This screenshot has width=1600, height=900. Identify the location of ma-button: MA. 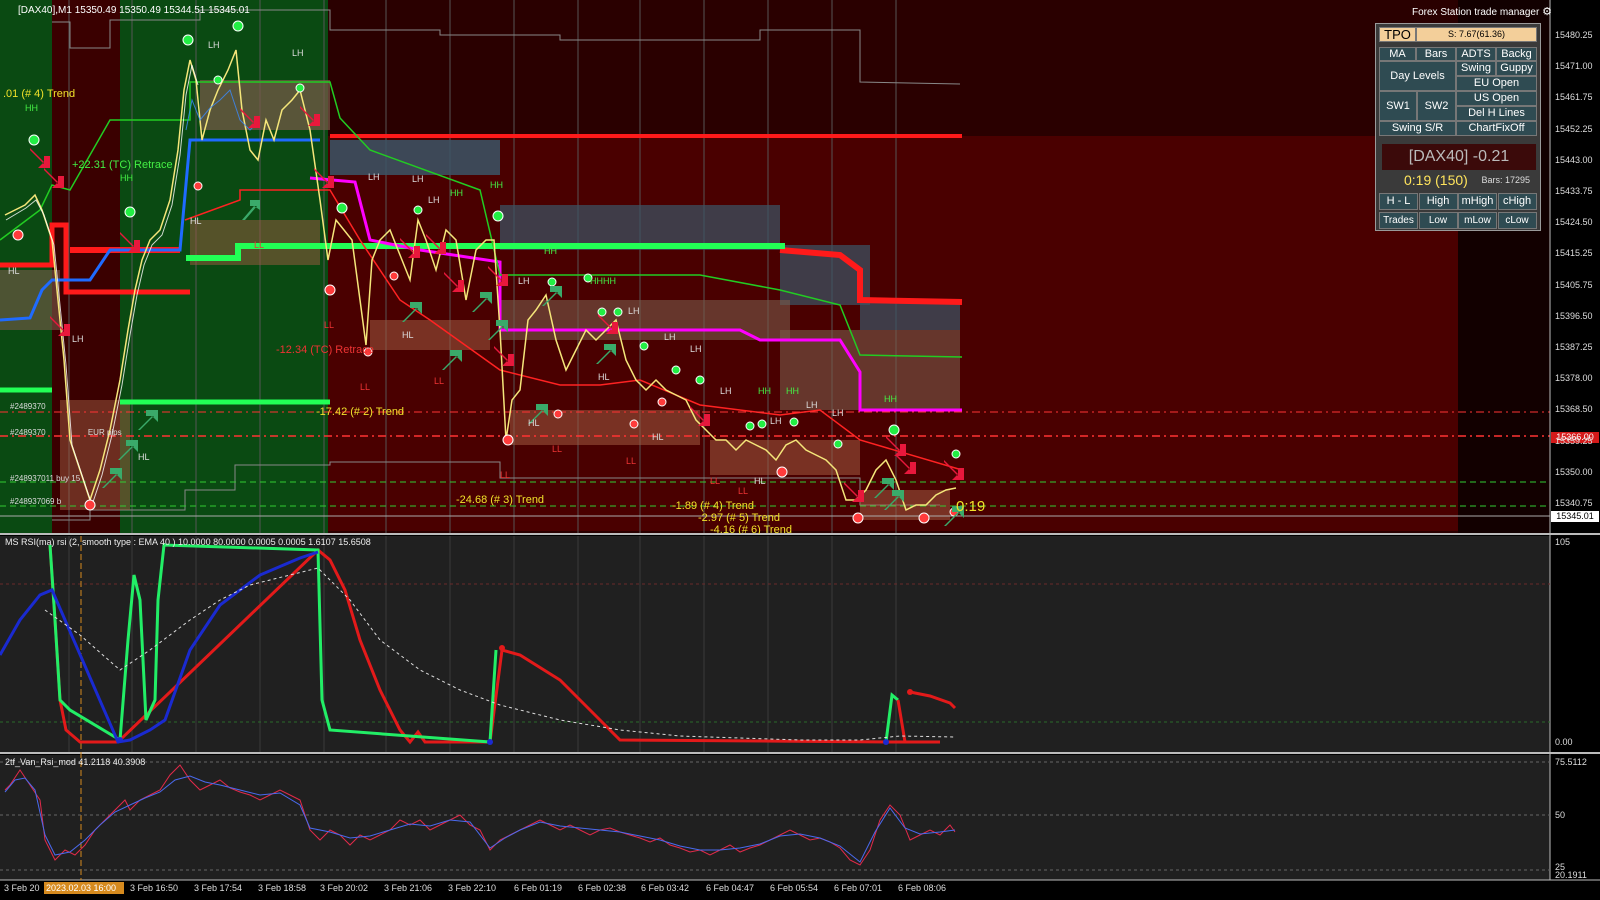
(1397, 54).